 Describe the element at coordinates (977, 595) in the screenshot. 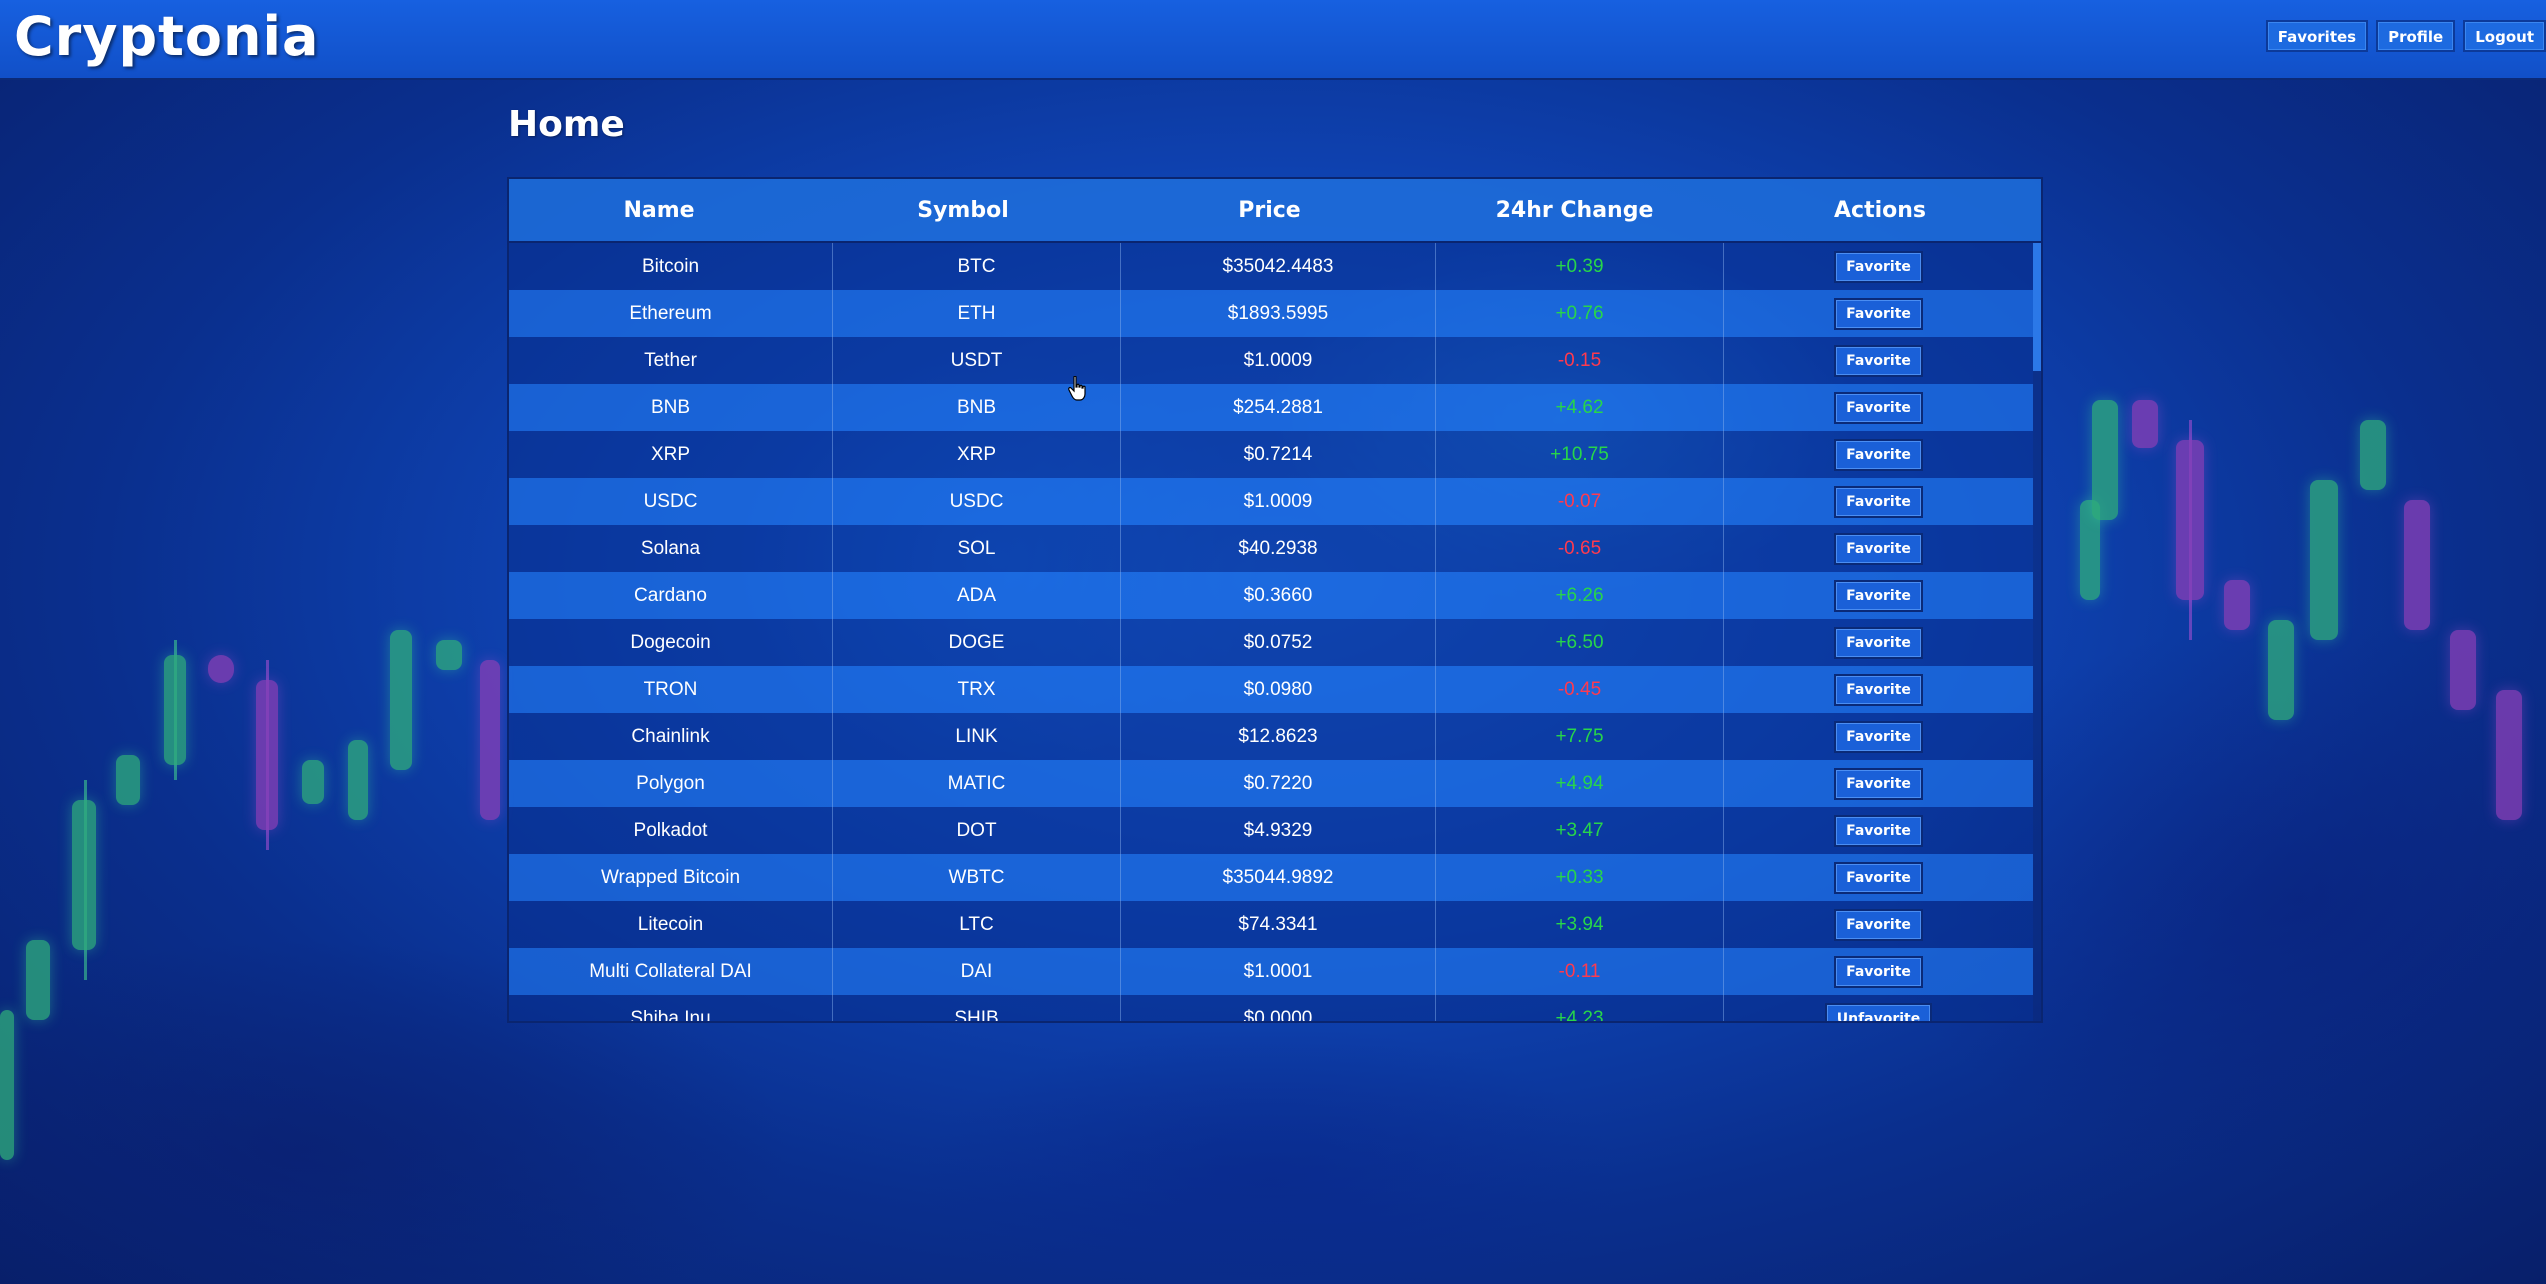

I see `coin-symbol: ADA` at that location.